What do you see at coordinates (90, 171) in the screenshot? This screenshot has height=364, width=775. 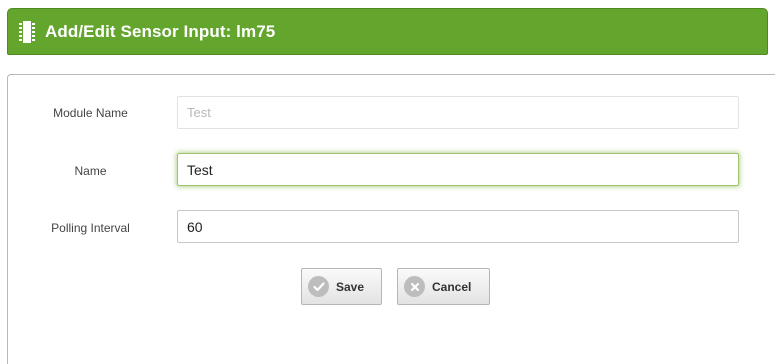 I see `name-label: Name` at bounding box center [90, 171].